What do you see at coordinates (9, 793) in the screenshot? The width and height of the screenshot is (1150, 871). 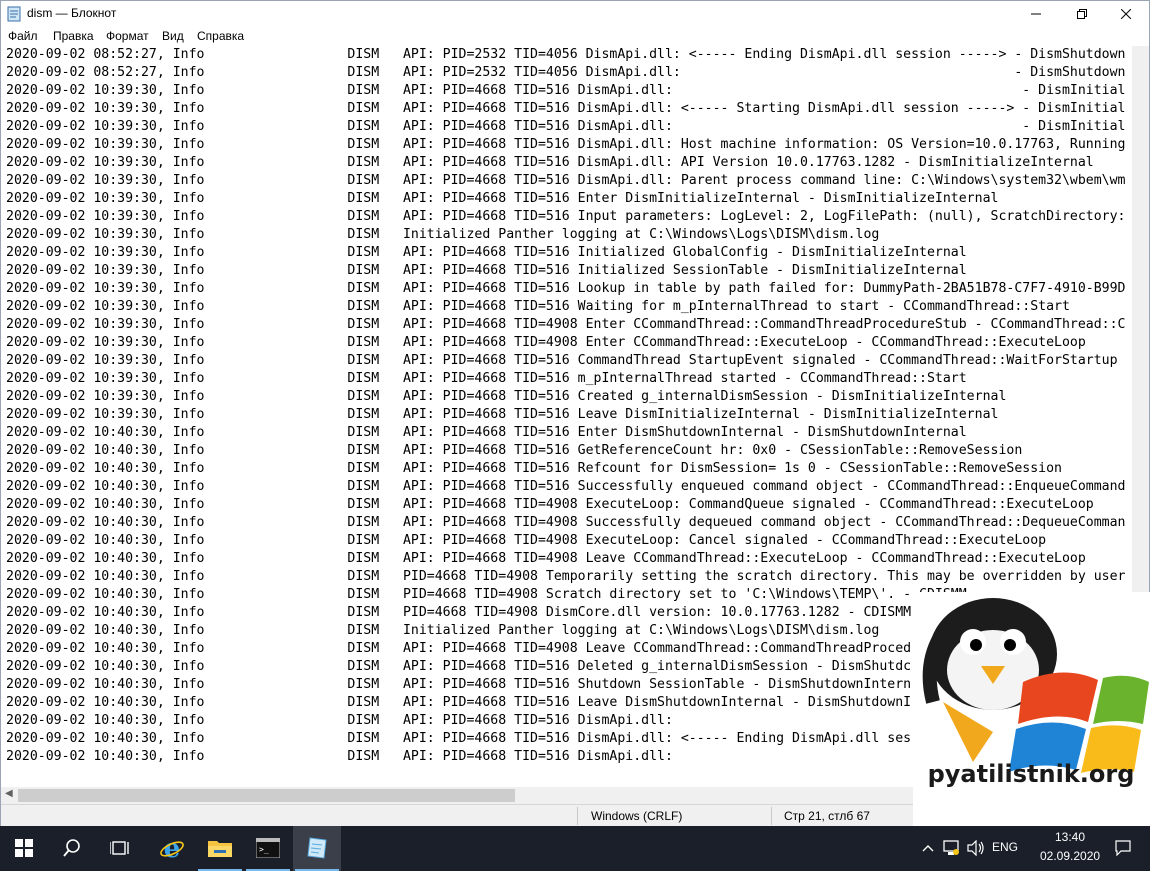 I see `scroll-left-icon: ◀` at bounding box center [9, 793].